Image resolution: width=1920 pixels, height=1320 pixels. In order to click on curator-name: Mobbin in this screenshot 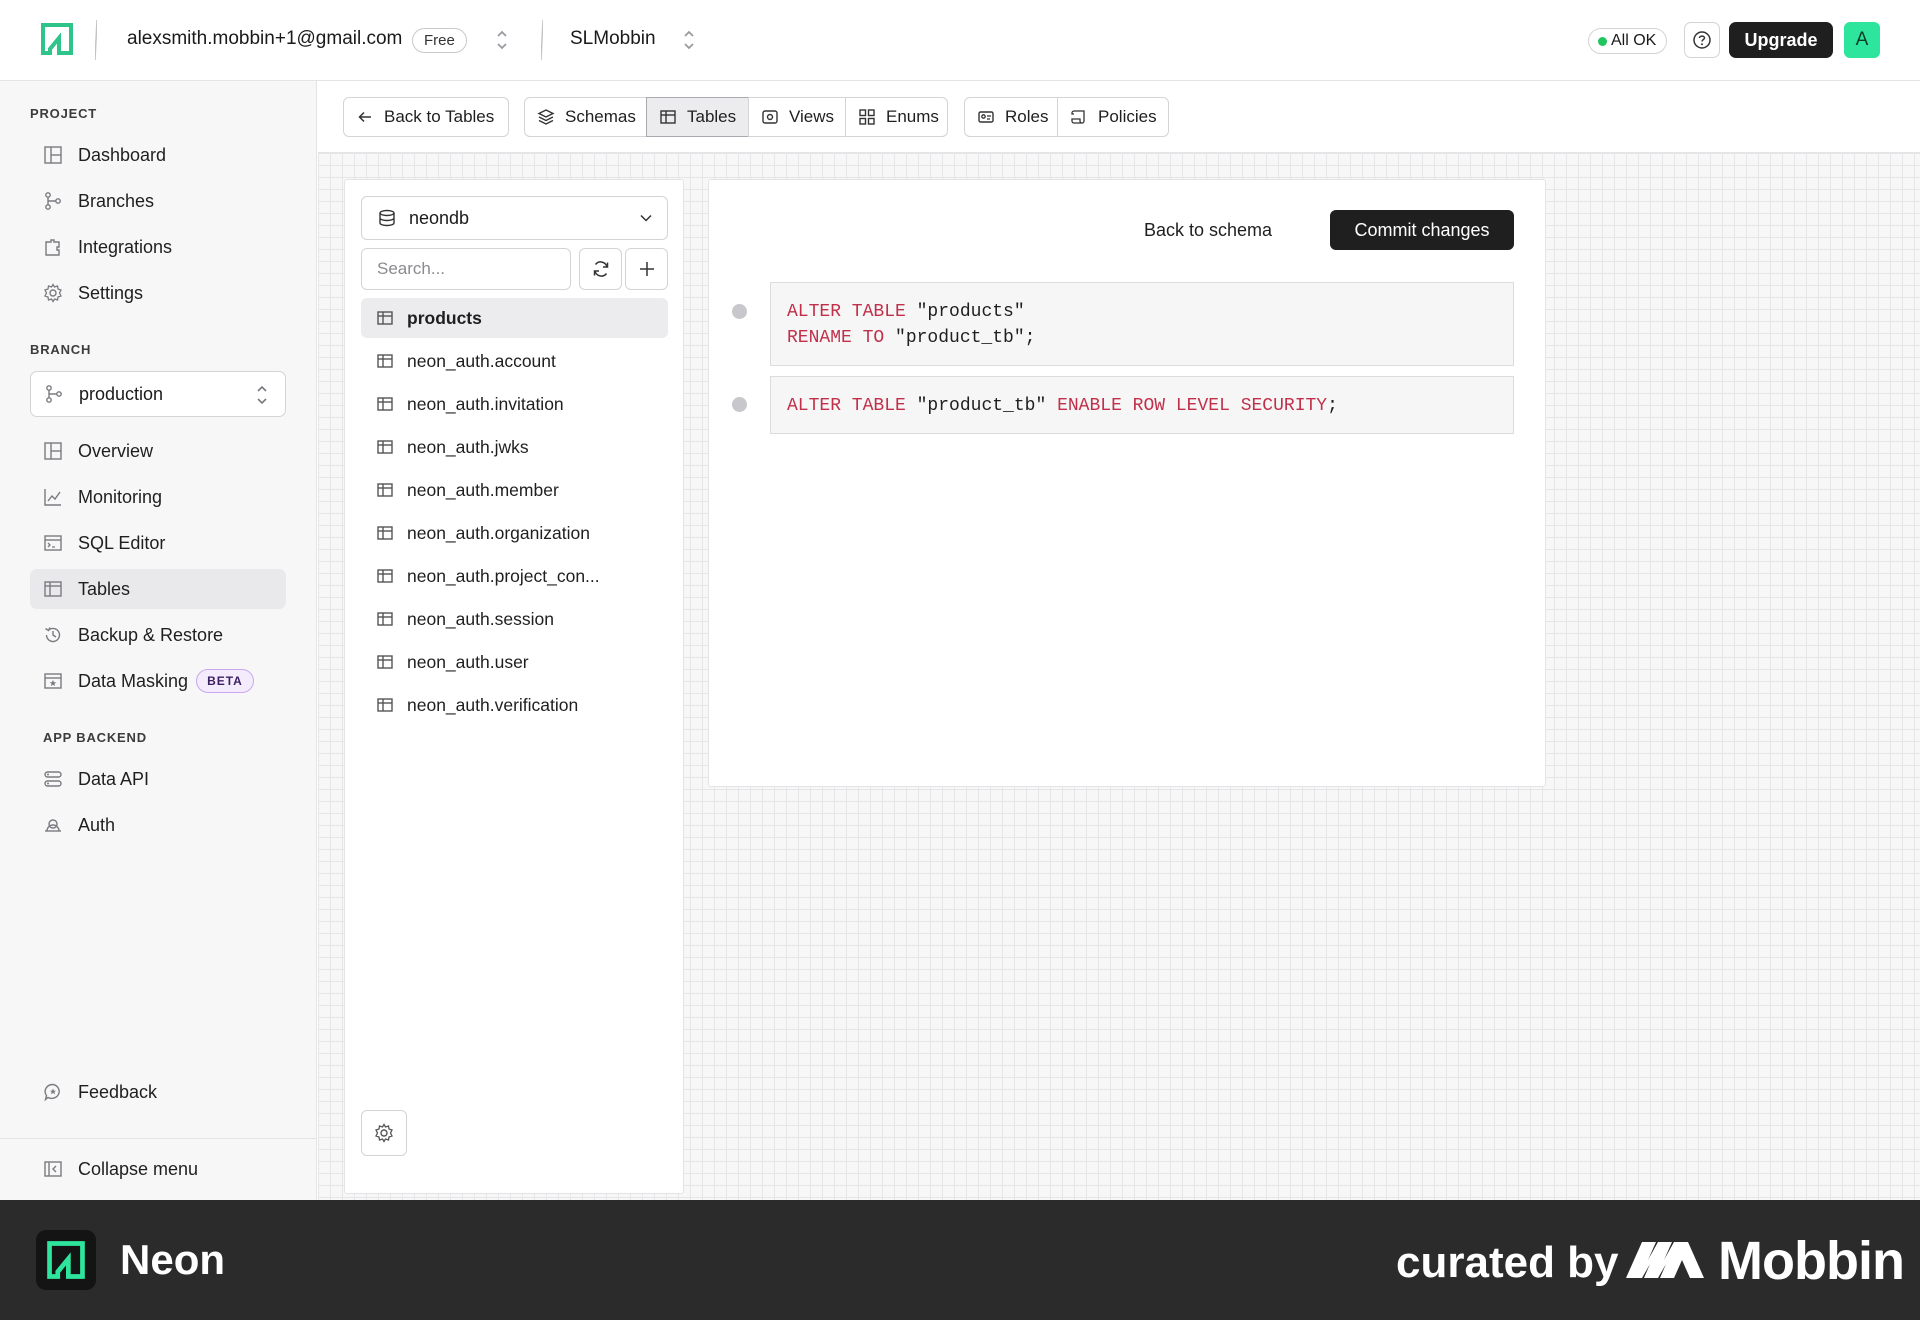, I will do `click(1811, 1261)`.